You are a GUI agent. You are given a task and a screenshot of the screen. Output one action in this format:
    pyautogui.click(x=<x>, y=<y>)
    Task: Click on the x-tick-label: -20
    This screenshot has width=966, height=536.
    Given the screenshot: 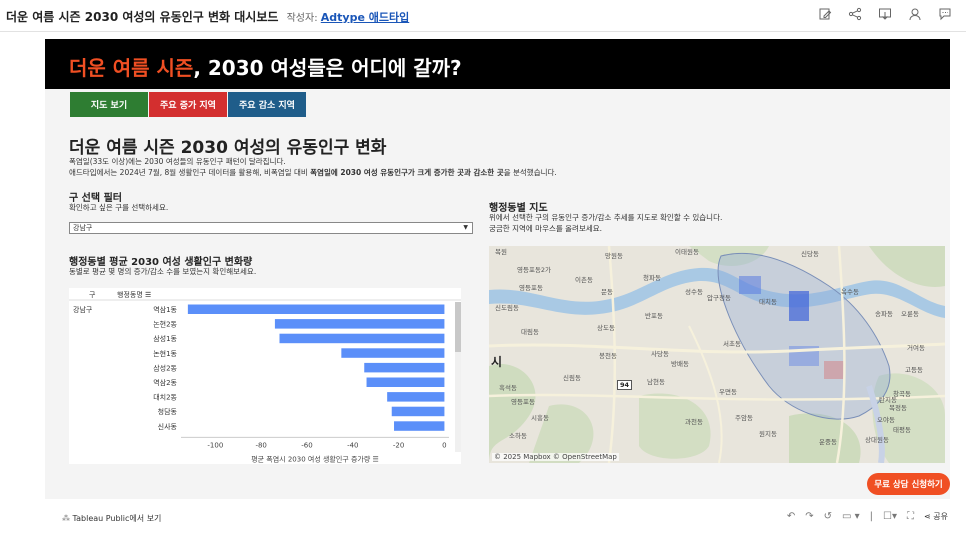 What is the action you would take?
    pyautogui.click(x=398, y=445)
    